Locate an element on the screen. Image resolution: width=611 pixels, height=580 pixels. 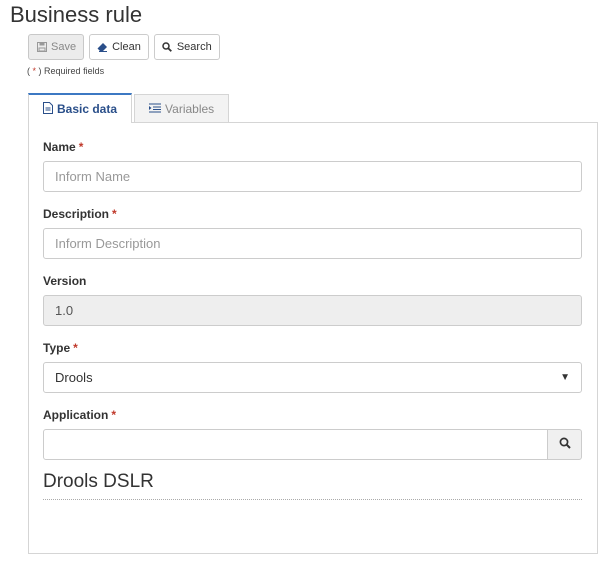
tab-basic-data: Basic data is located at coordinates (80, 108).